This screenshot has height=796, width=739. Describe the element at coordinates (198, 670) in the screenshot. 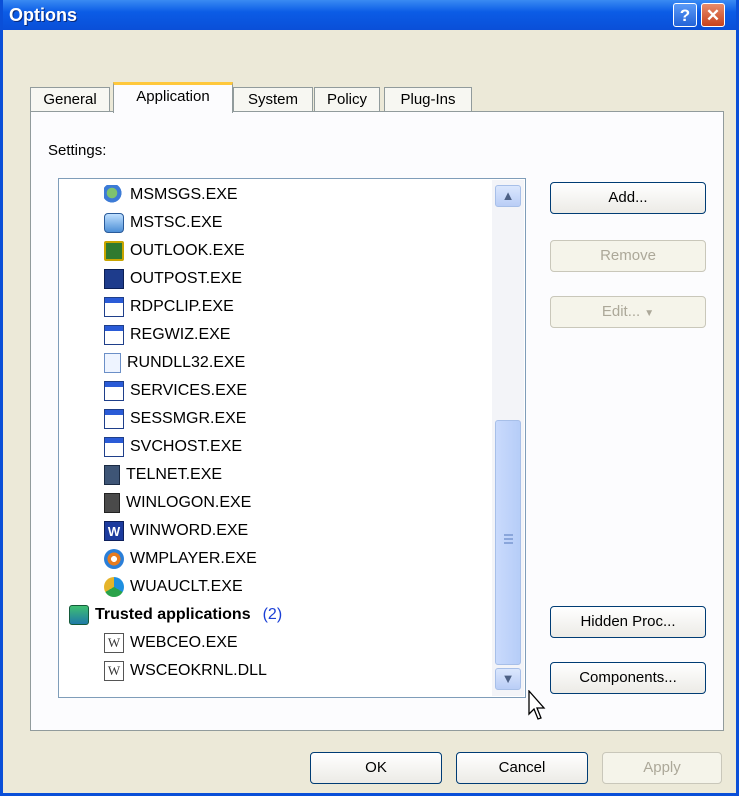

I see `list-item-label: WSCEOKRNL.DLL` at that location.